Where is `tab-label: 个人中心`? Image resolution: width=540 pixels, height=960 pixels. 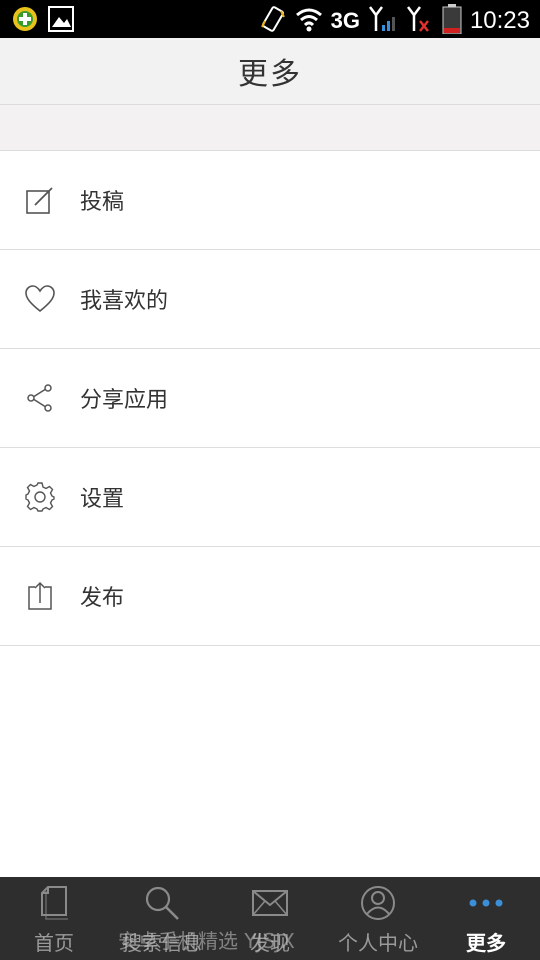 tab-label: 个人中心 is located at coordinates (378, 943).